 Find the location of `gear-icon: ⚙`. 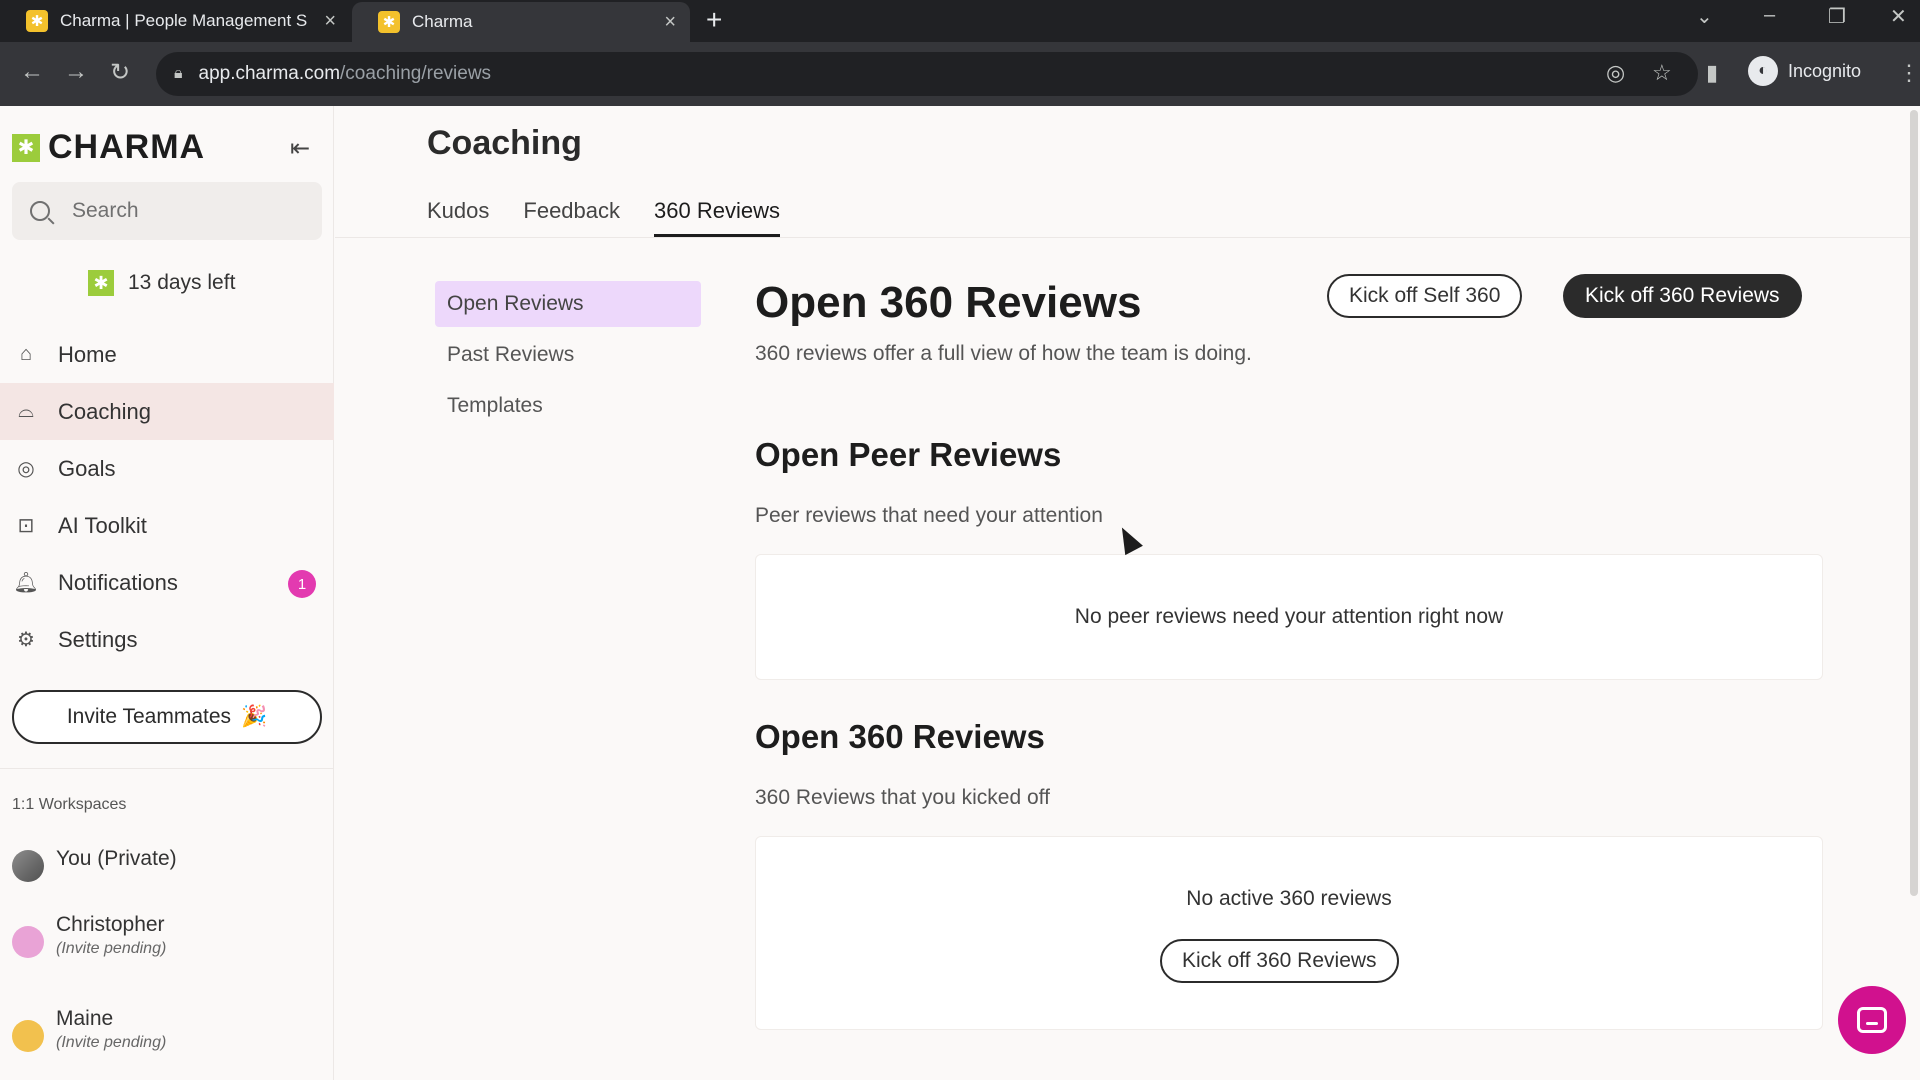

gear-icon: ⚙ is located at coordinates (26, 640).